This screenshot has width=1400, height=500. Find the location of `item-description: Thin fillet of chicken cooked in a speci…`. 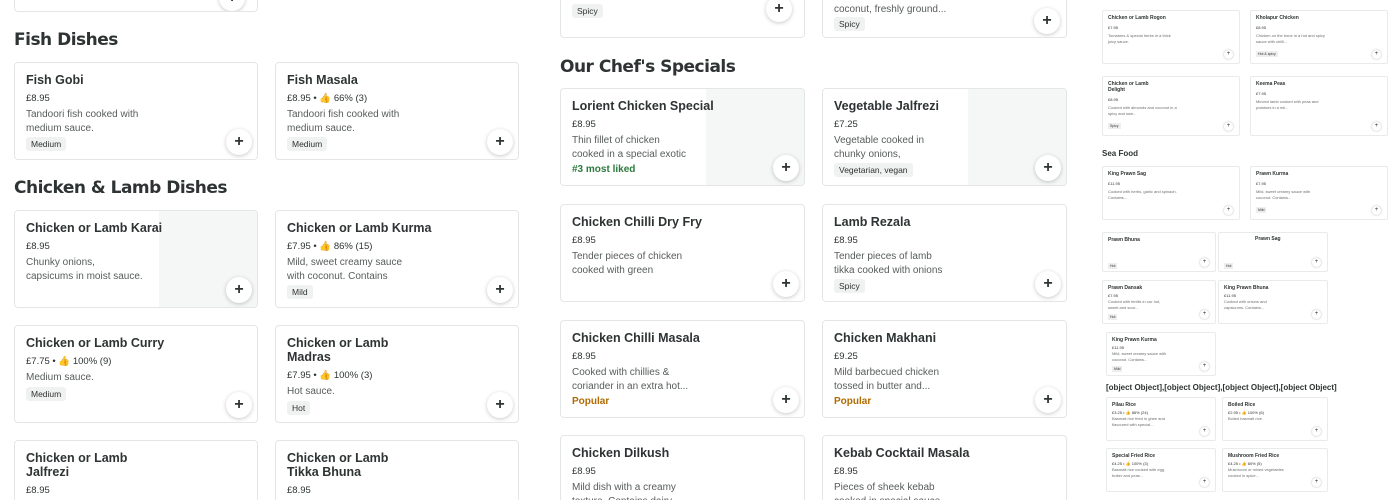

item-description: Thin fillet of chicken cooked in a speci… is located at coordinates (629, 147).